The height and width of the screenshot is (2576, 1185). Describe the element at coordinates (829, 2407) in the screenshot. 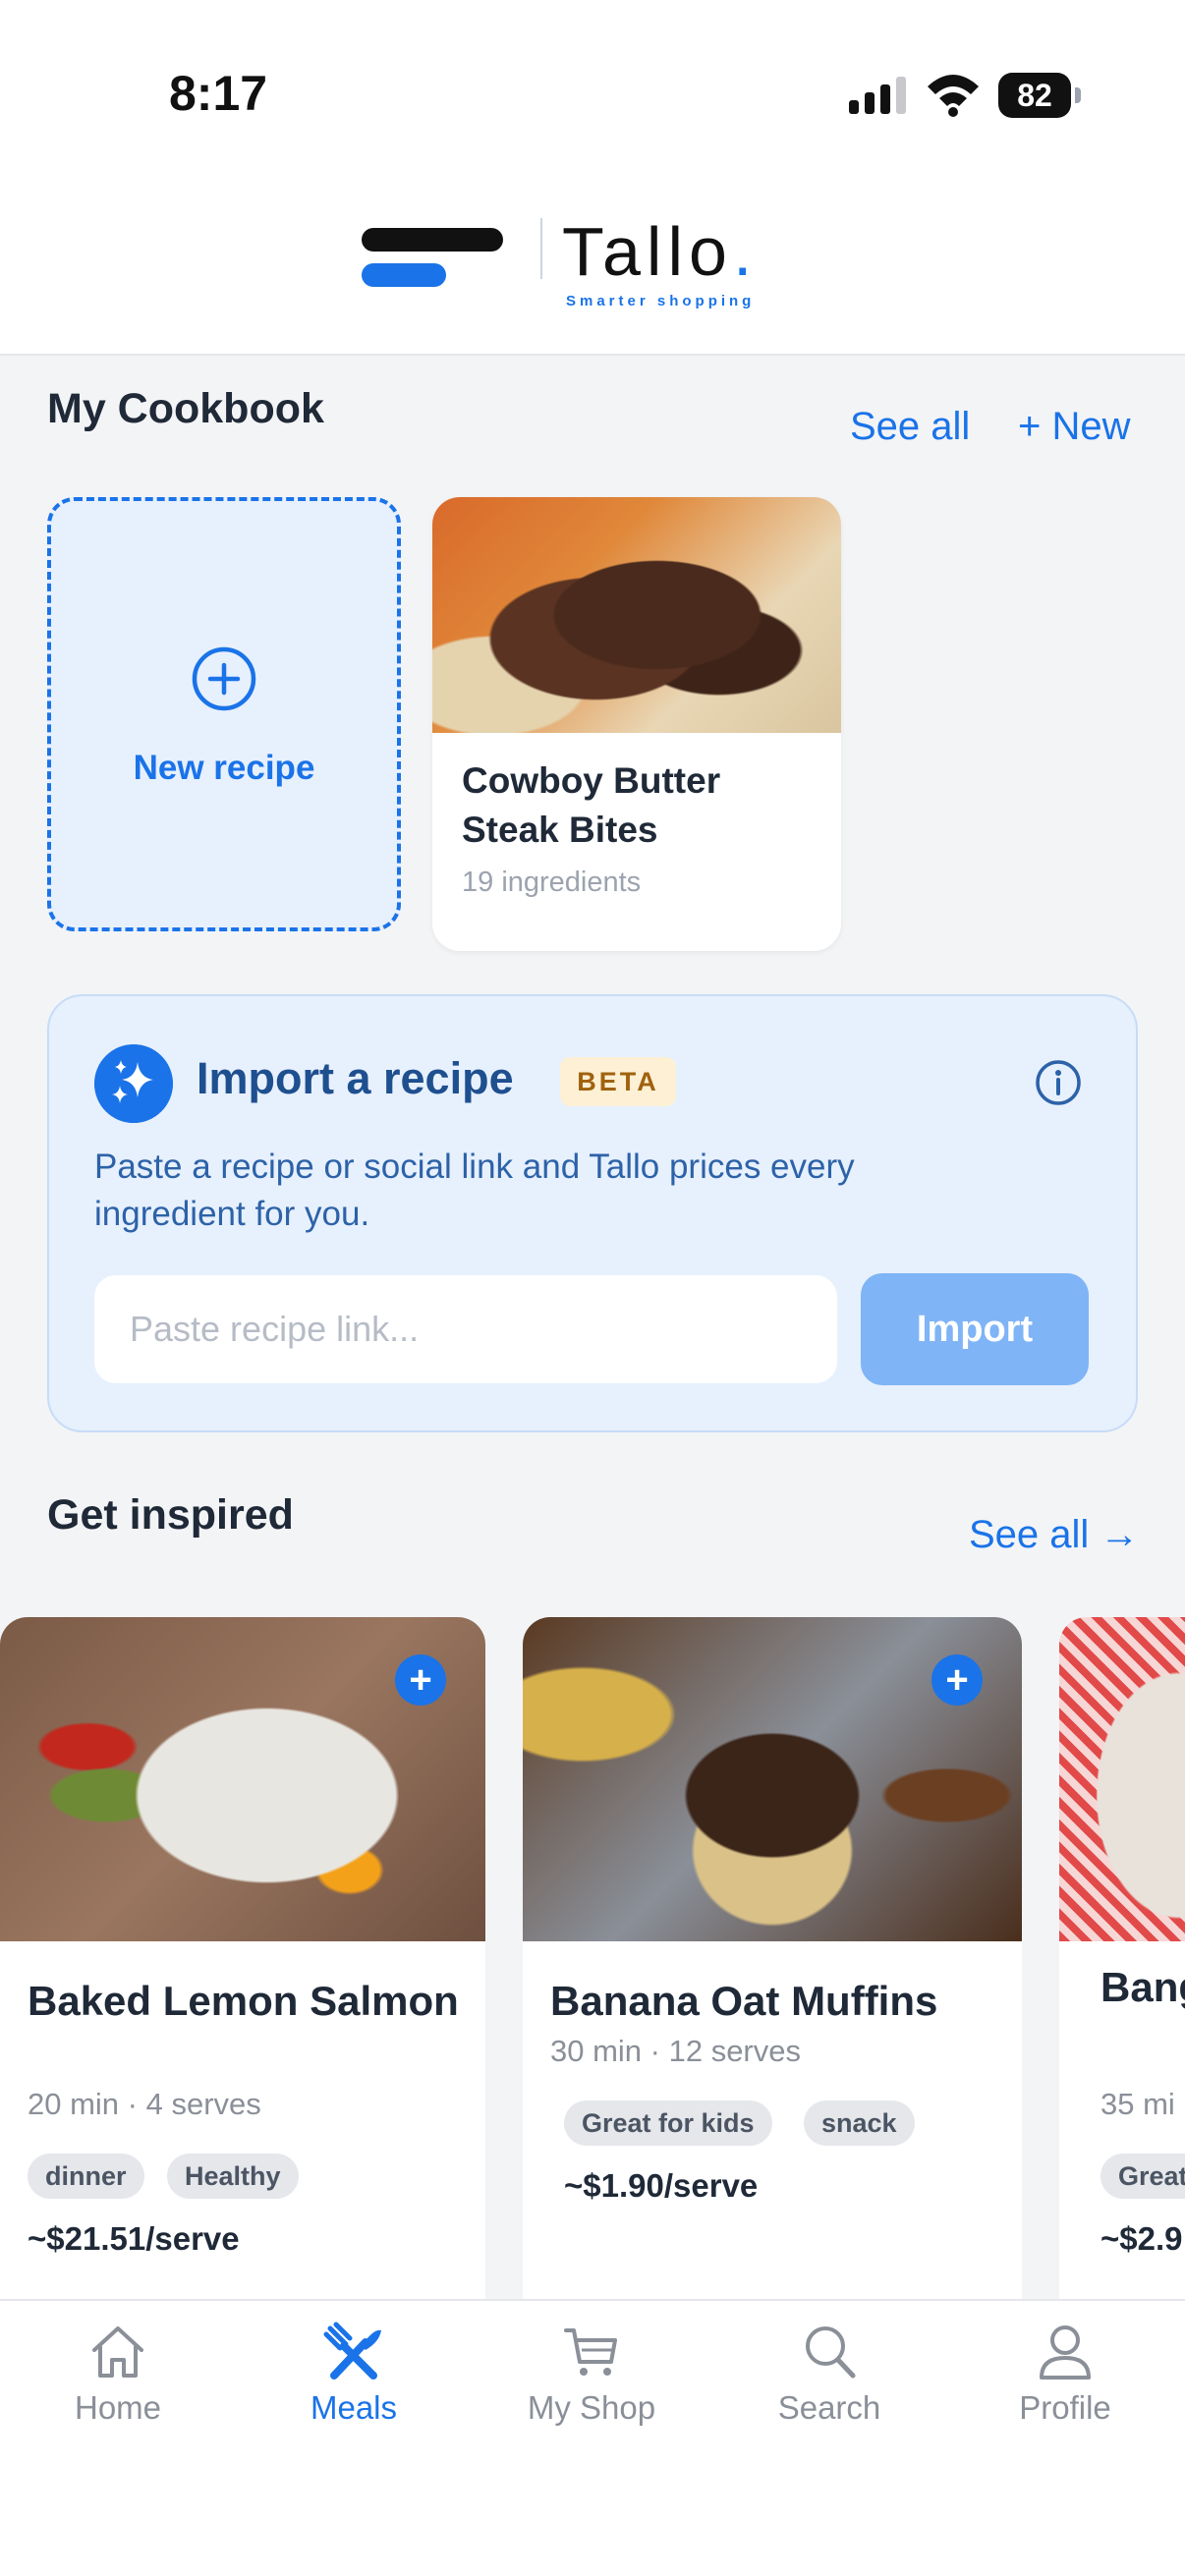

I see `nav-label: Search` at that location.